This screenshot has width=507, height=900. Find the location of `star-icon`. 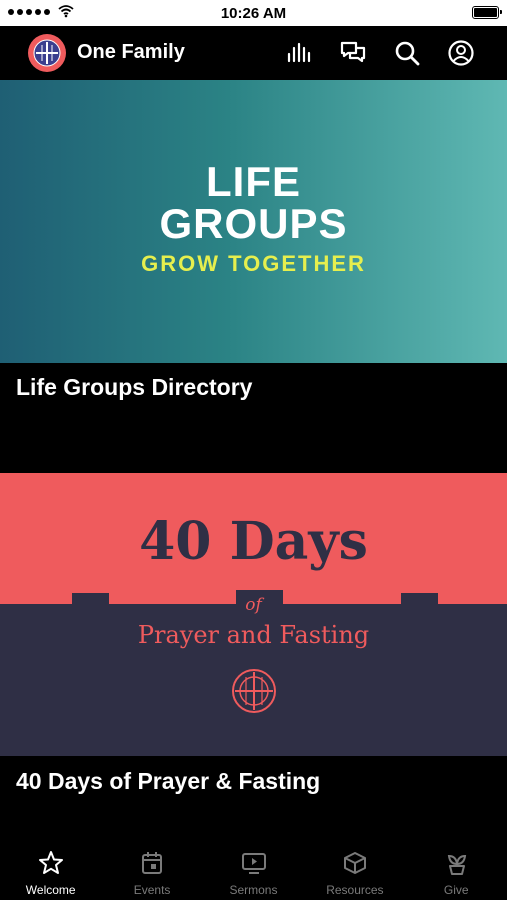

star-icon is located at coordinates (51, 862).